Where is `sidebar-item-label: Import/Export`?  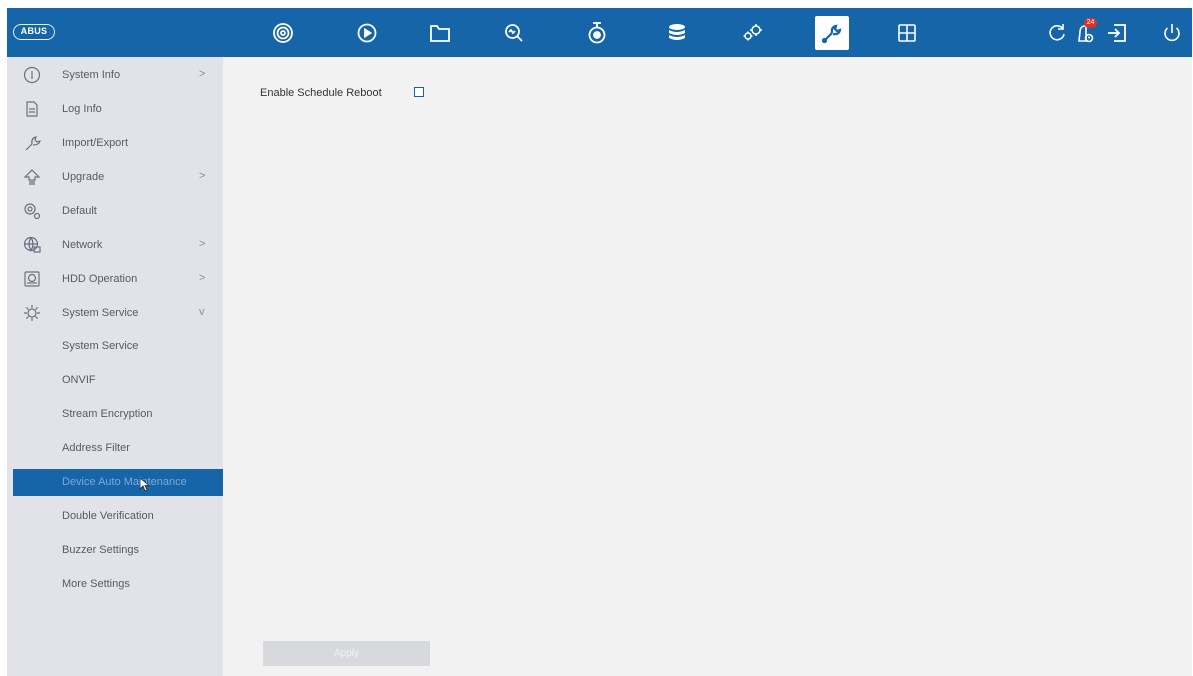 sidebar-item-label: Import/Export is located at coordinates (95, 143).